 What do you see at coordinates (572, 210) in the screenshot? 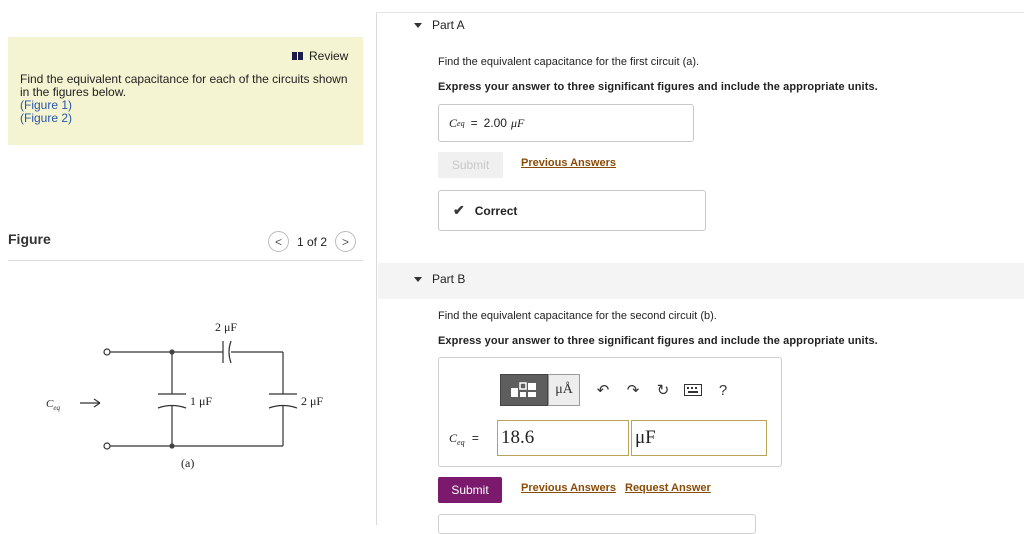
I see `part-a-feedback: ✔ Correct` at bounding box center [572, 210].